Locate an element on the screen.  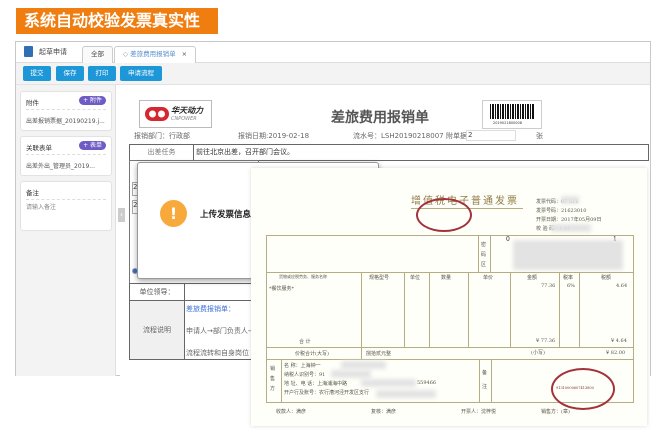
flow-title: 差旅费报销单： is located at coordinates (210, 309).